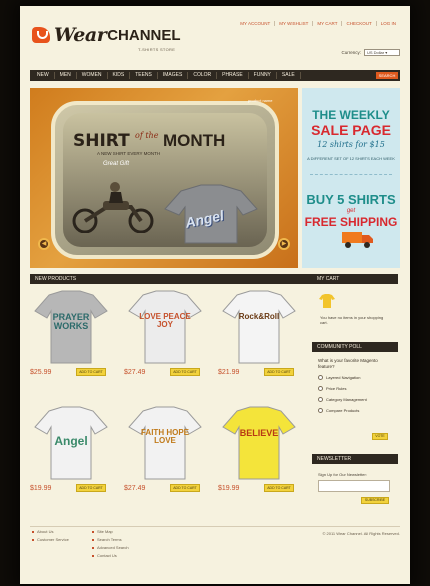 Image resolution: width=430 pixels, height=586 pixels. What do you see at coordinates (351, 52) in the screenshot?
I see `currency-label: Currency:` at bounding box center [351, 52].